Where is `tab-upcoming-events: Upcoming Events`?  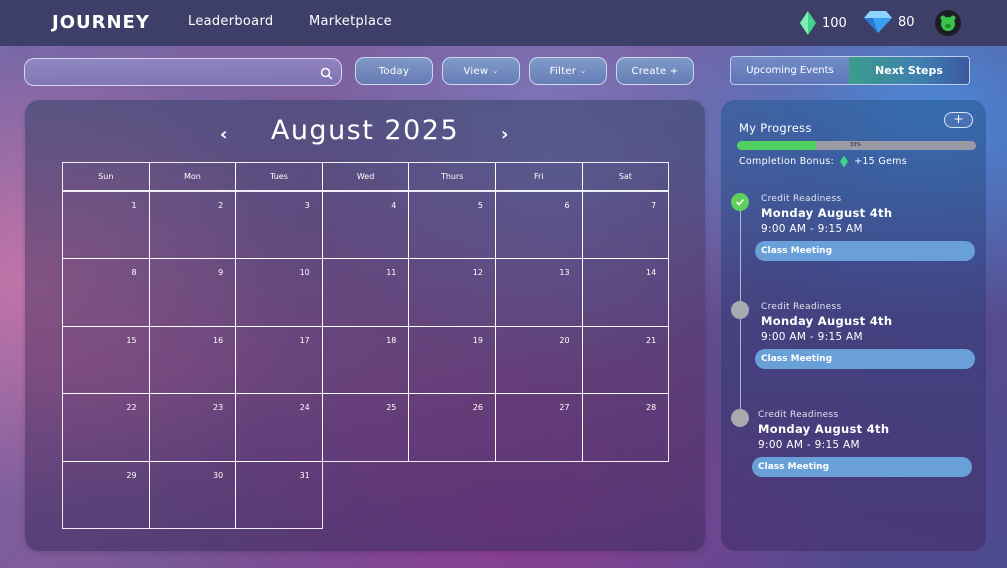 tab-upcoming-events: Upcoming Events is located at coordinates (790, 70).